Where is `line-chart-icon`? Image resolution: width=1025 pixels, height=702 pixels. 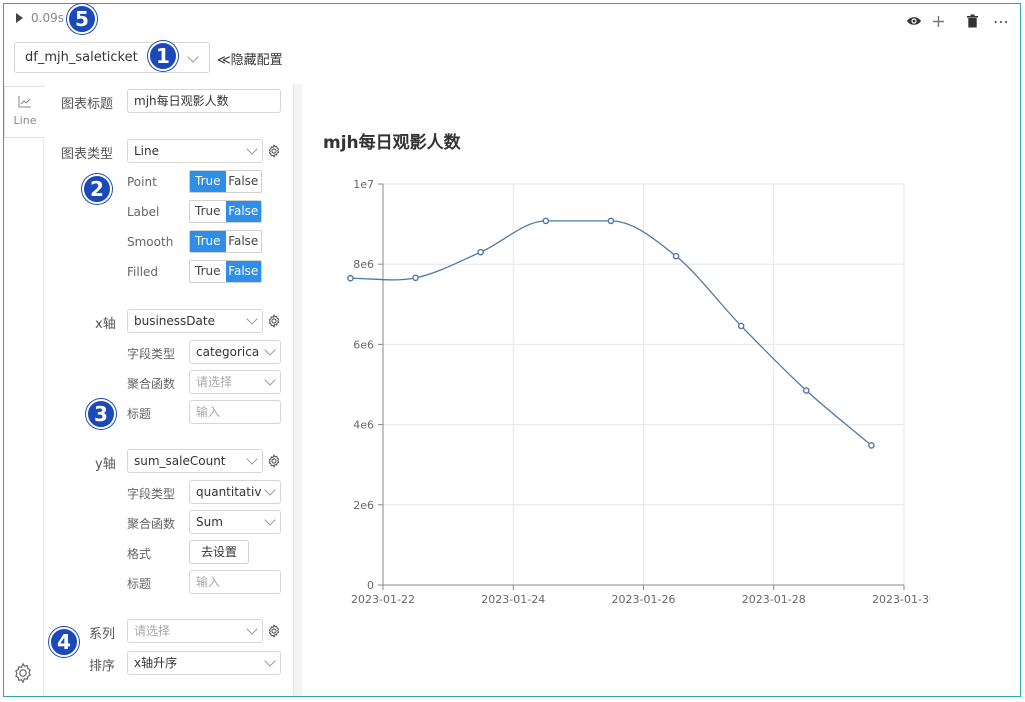
line-chart-icon is located at coordinates (24, 102).